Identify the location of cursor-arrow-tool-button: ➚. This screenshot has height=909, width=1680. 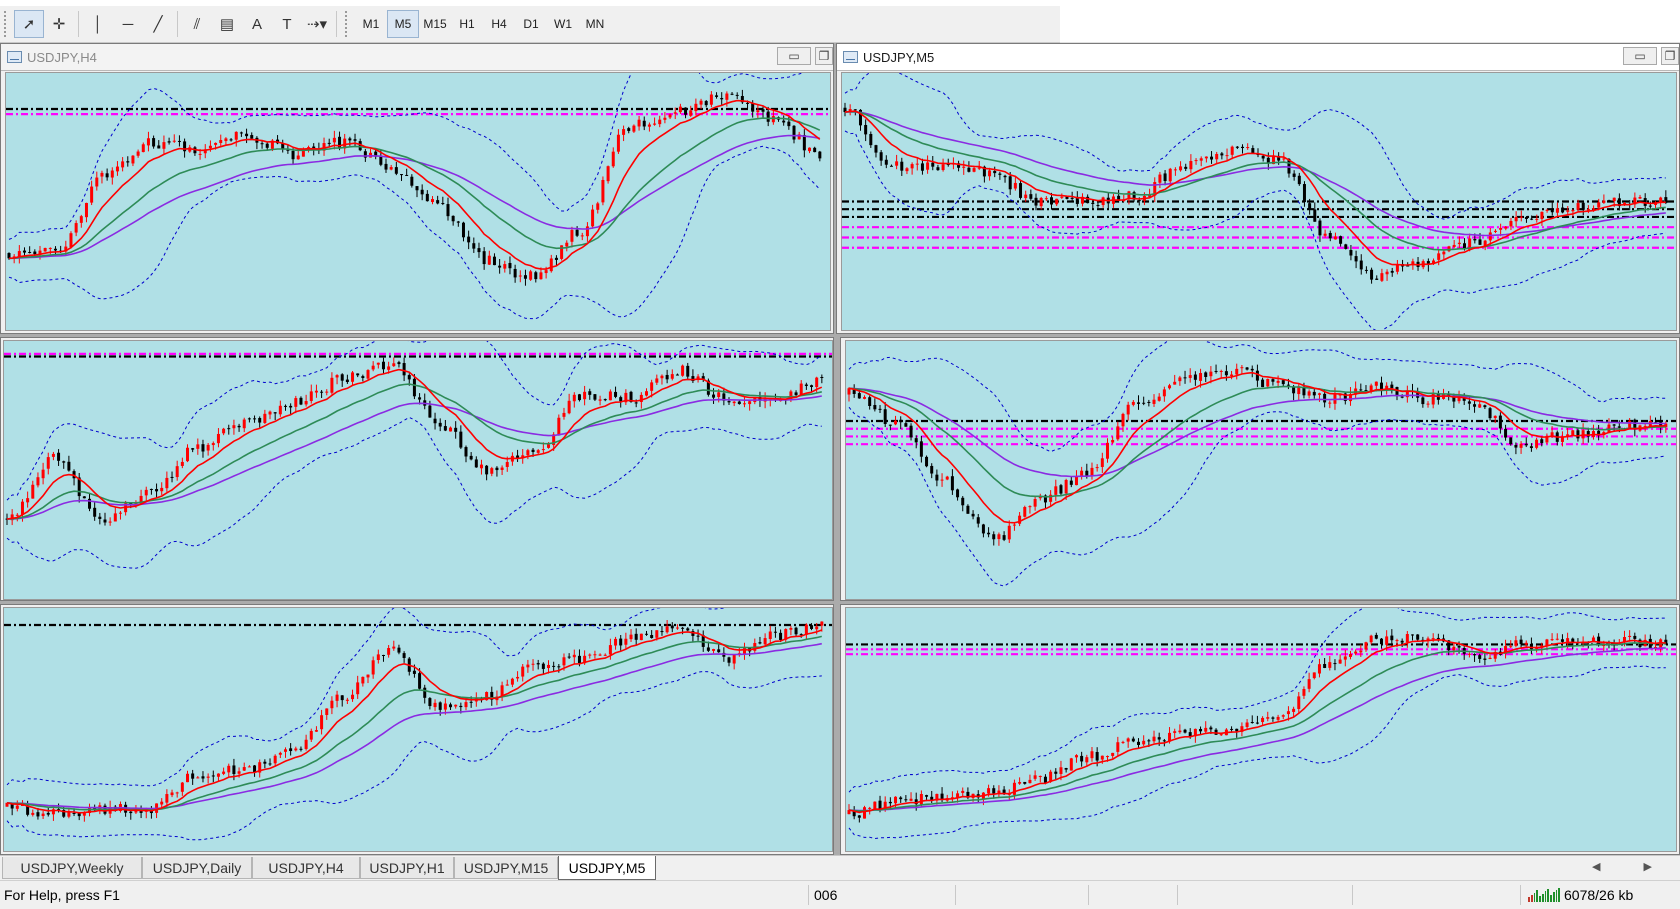
(29, 24).